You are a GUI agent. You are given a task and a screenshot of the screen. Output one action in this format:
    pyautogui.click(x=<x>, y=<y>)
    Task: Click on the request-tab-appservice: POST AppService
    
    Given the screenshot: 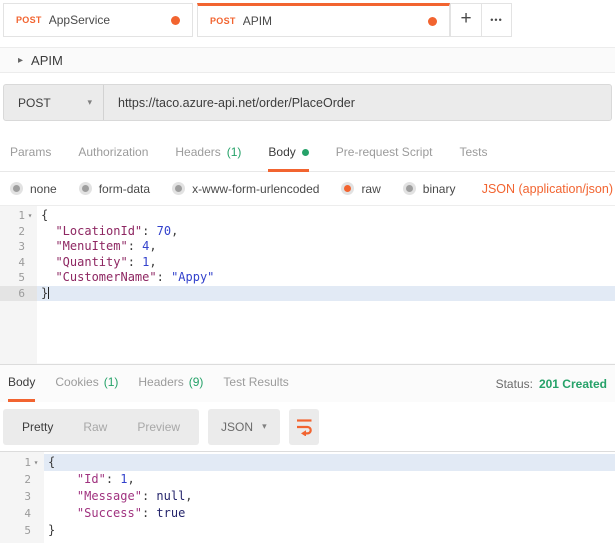 What is the action you would take?
    pyautogui.click(x=98, y=20)
    